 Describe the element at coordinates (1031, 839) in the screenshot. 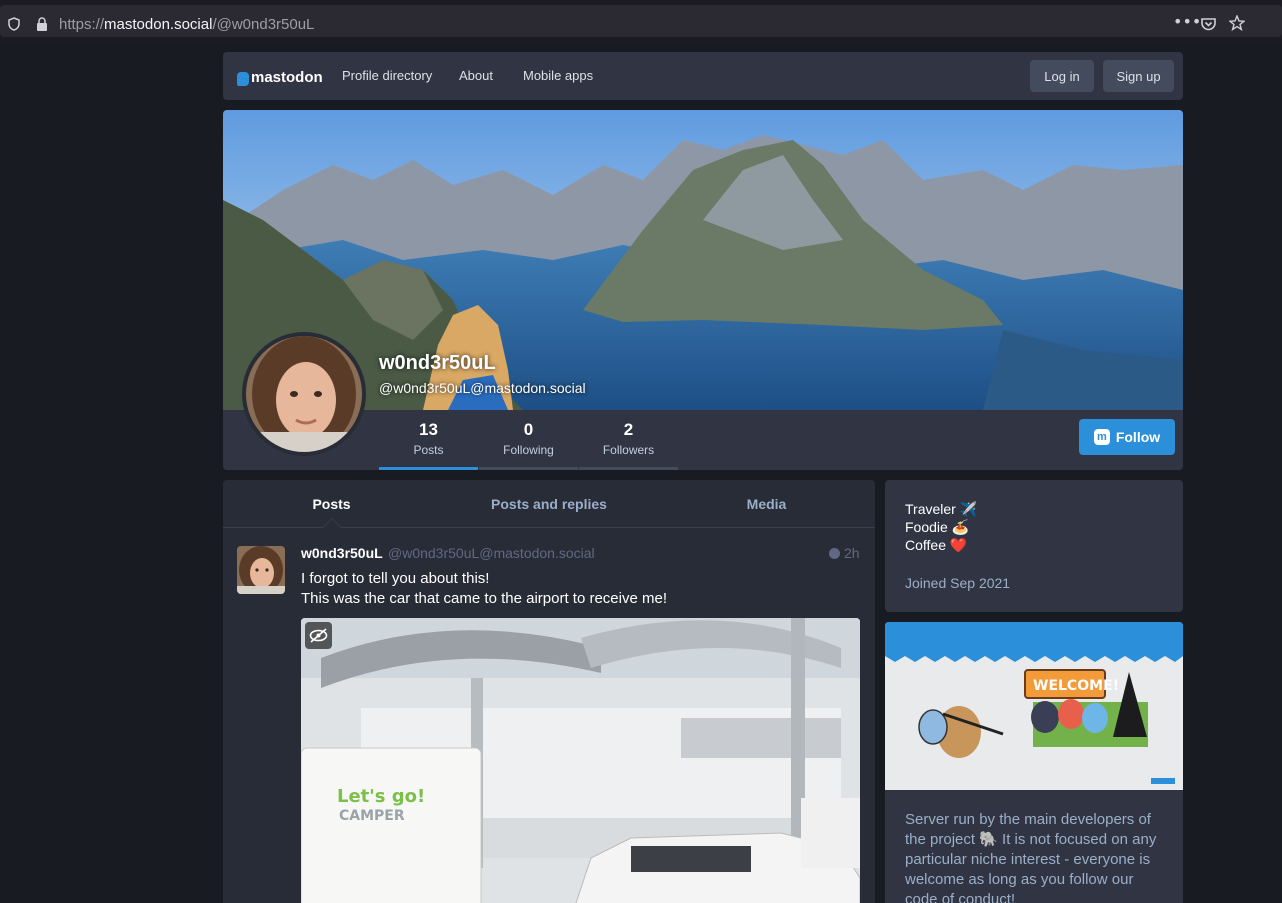

I see `server-description-line: the project 🐘 It is not focused on any` at that location.